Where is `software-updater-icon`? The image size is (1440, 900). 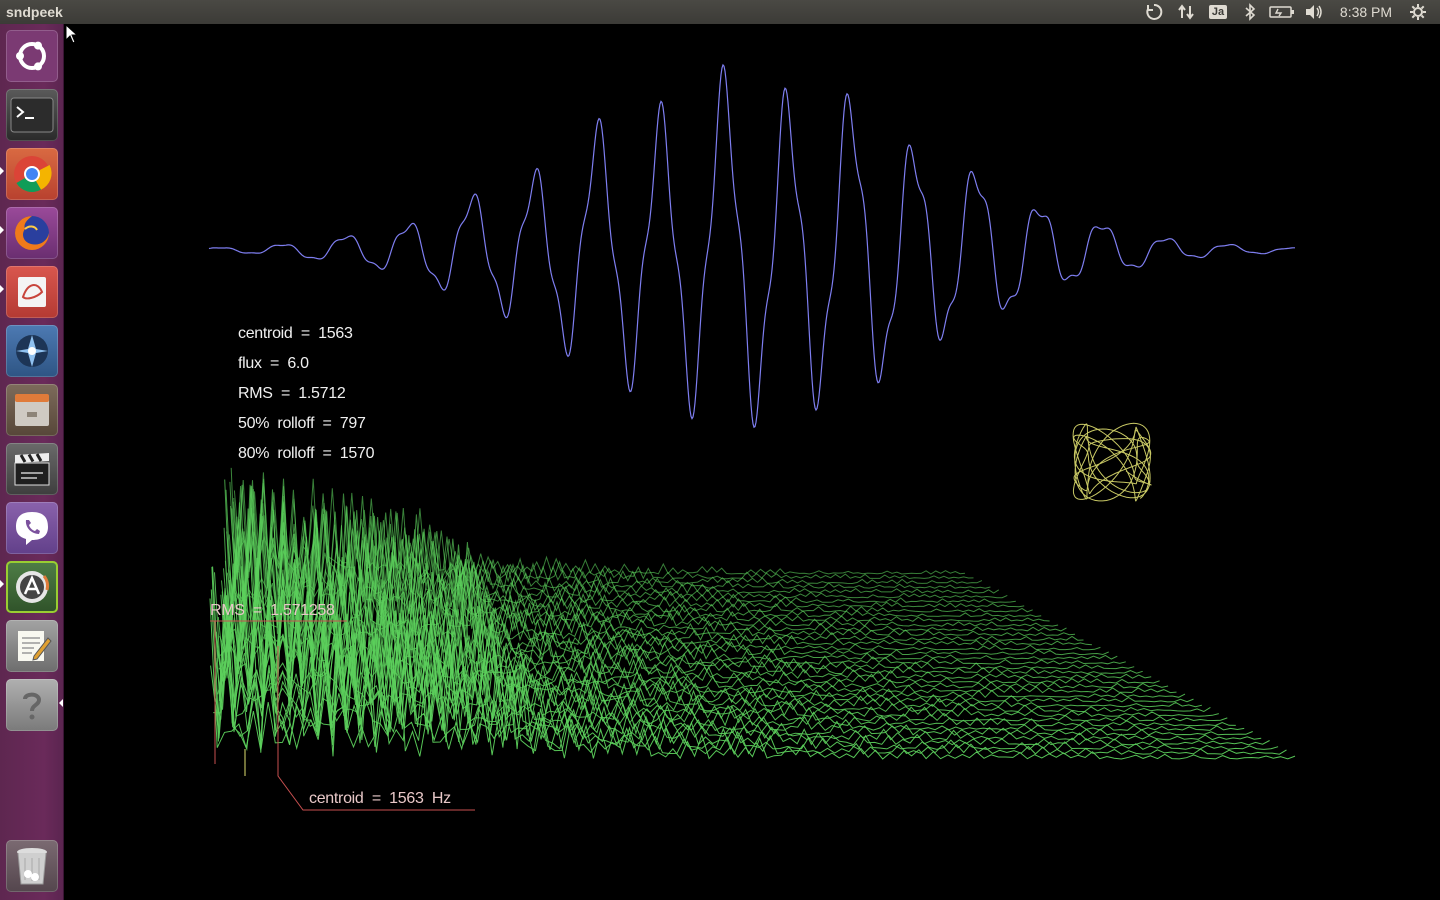 software-updater-icon is located at coordinates (32, 587).